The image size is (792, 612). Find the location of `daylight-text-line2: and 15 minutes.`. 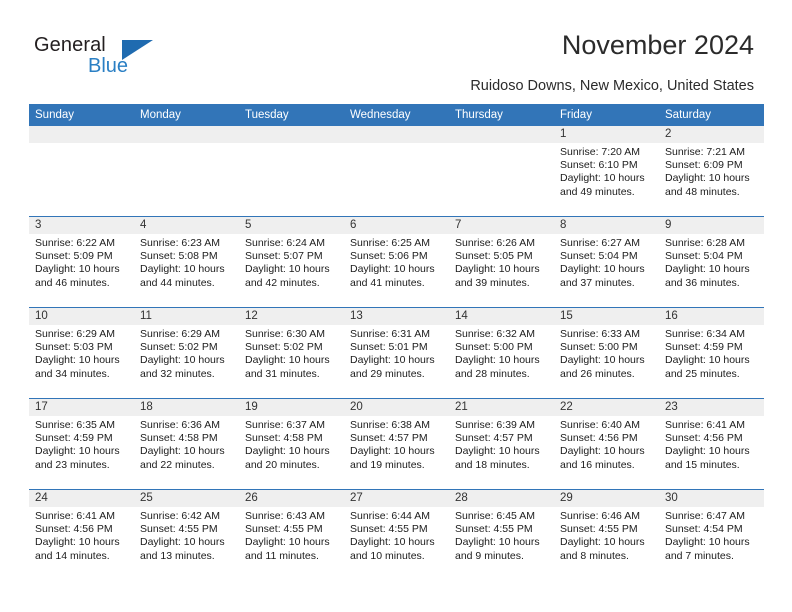

daylight-text-line2: and 15 minutes. is located at coordinates (702, 464).